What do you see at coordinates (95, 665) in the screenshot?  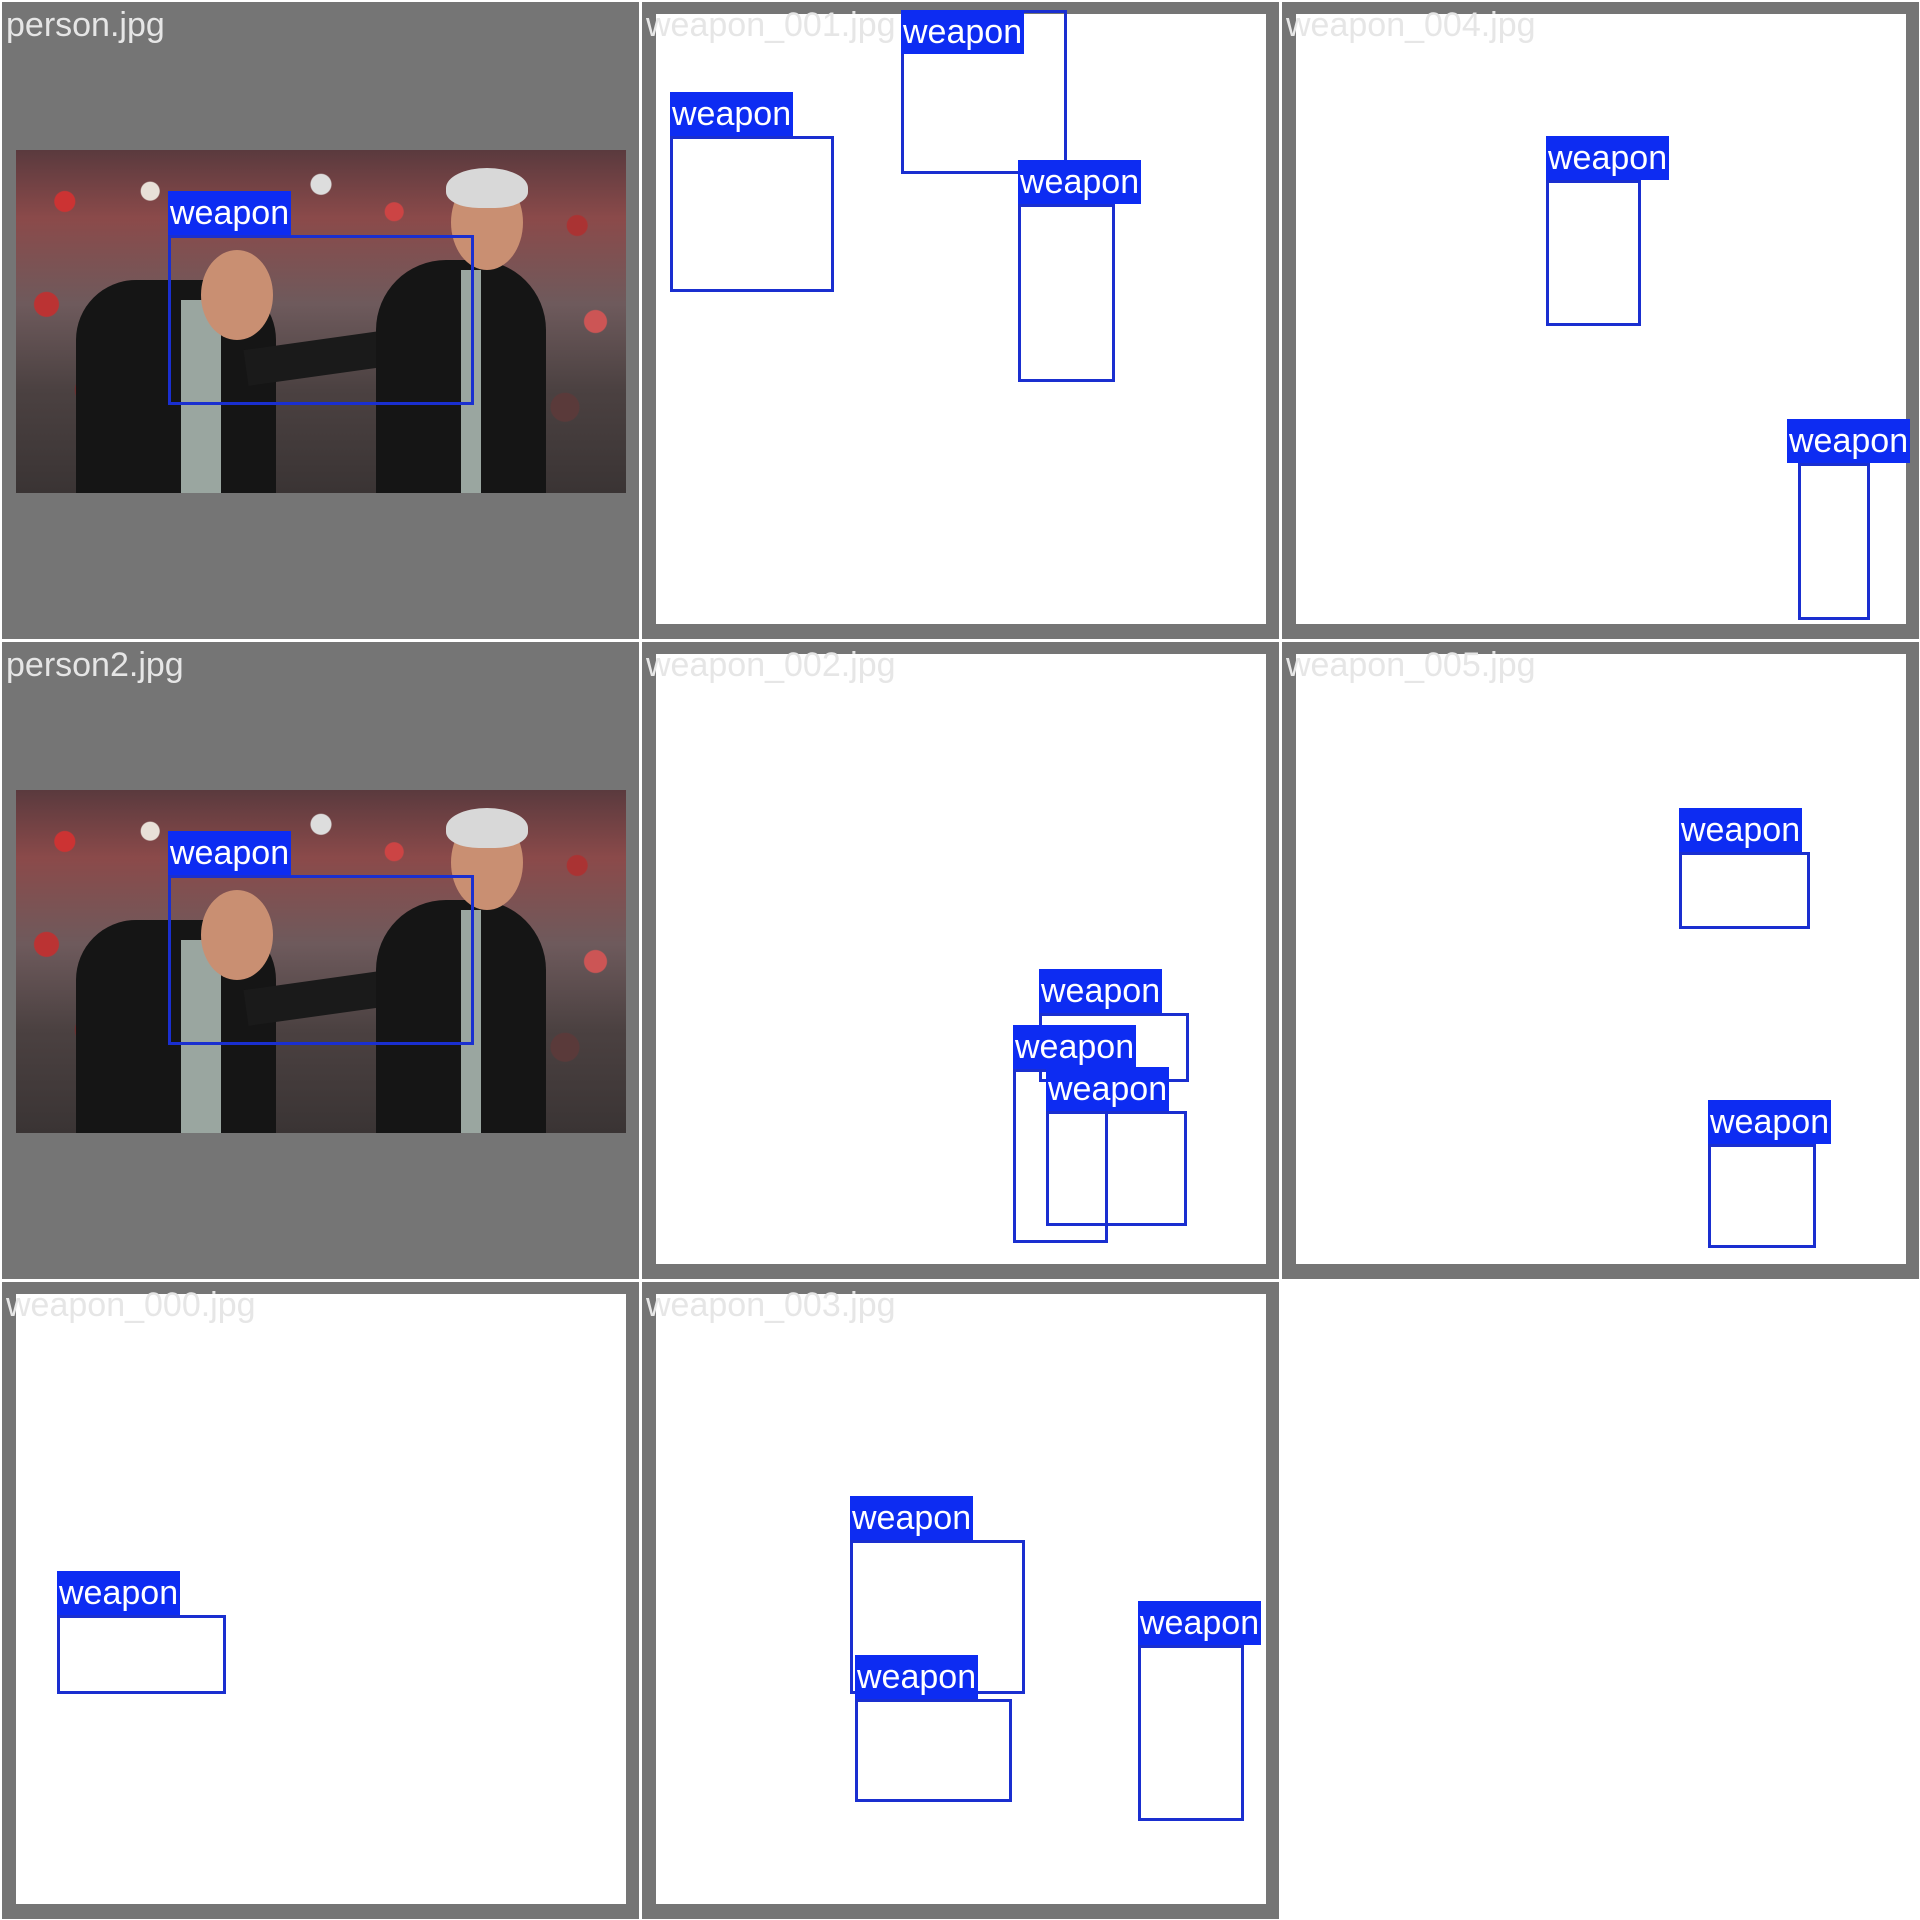 I see `image-filename: person2.jpg` at bounding box center [95, 665].